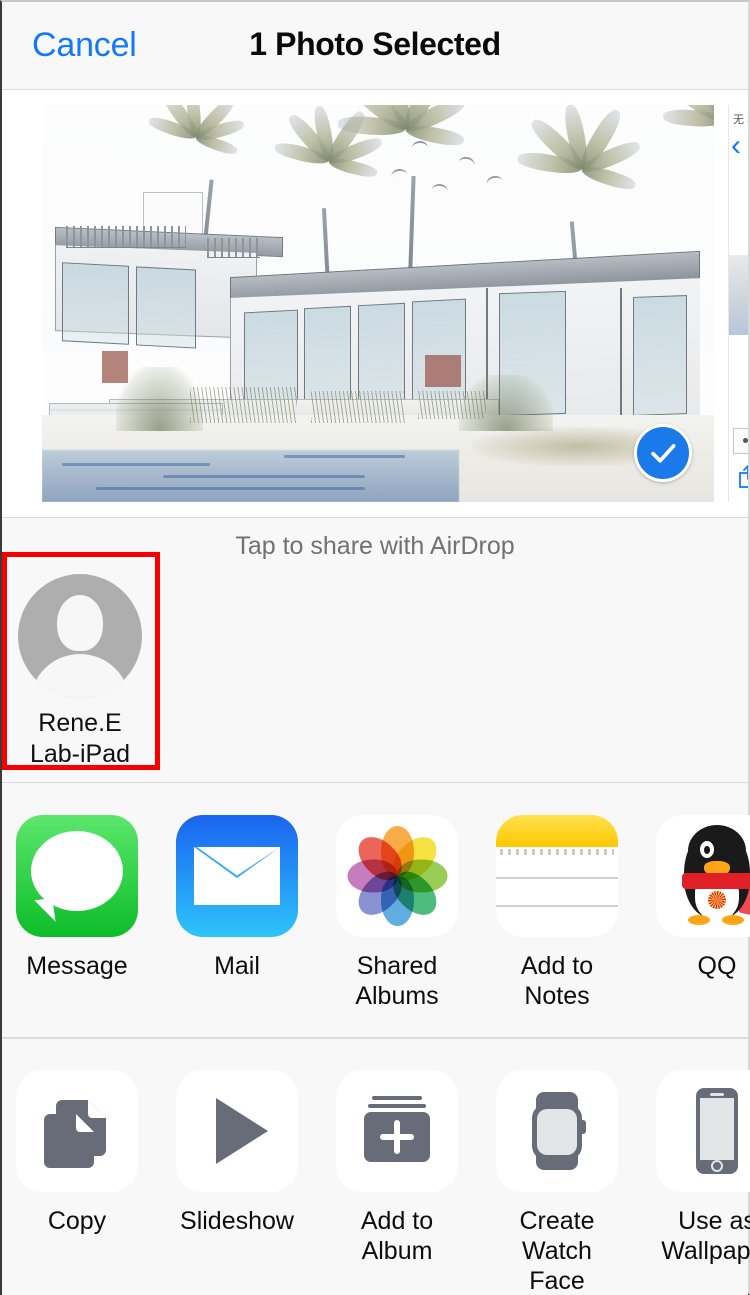 This screenshot has width=750, height=1295. I want to click on share-target-message: Message, so click(77, 898).